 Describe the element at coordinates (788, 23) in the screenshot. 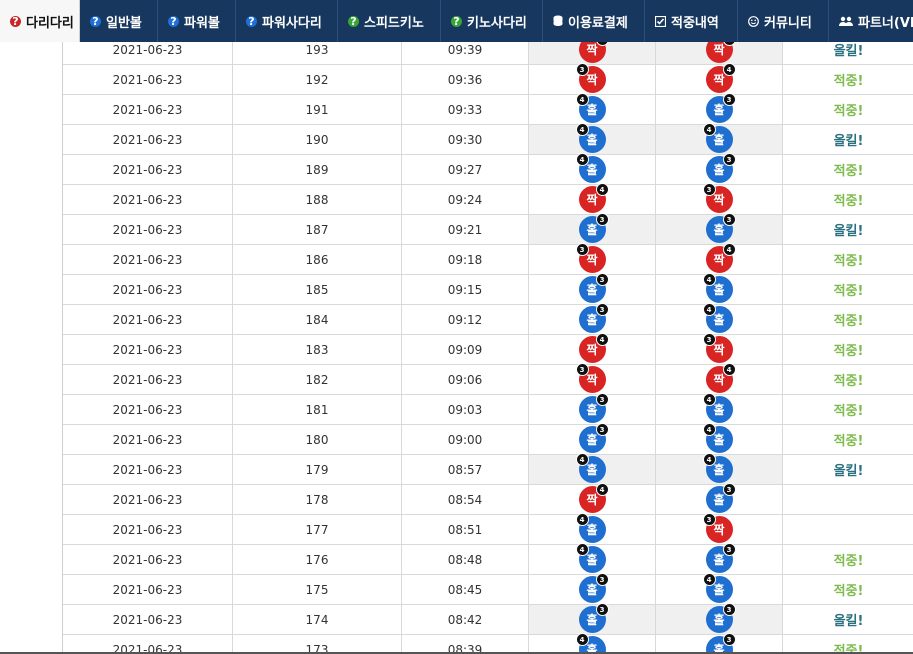

I see `tab-label: 커뮤니티` at that location.